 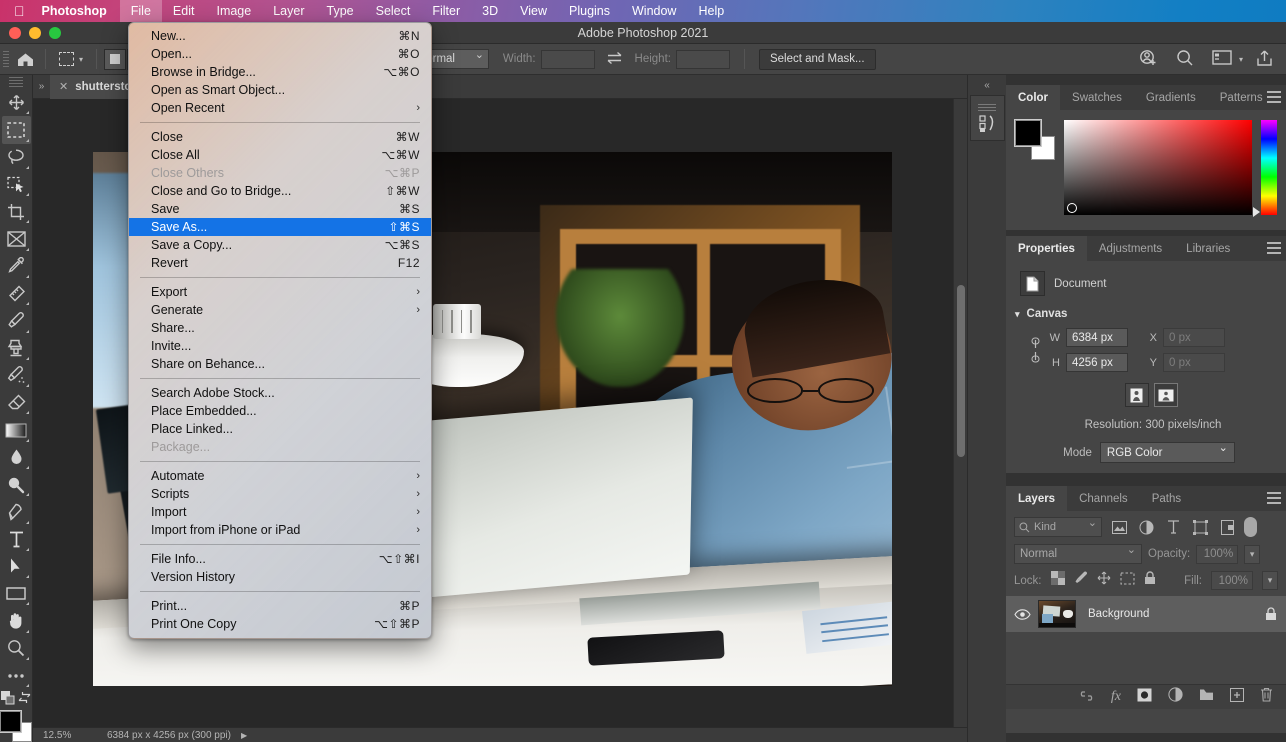 I want to click on menubar-item-type: Type, so click(x=340, y=11).